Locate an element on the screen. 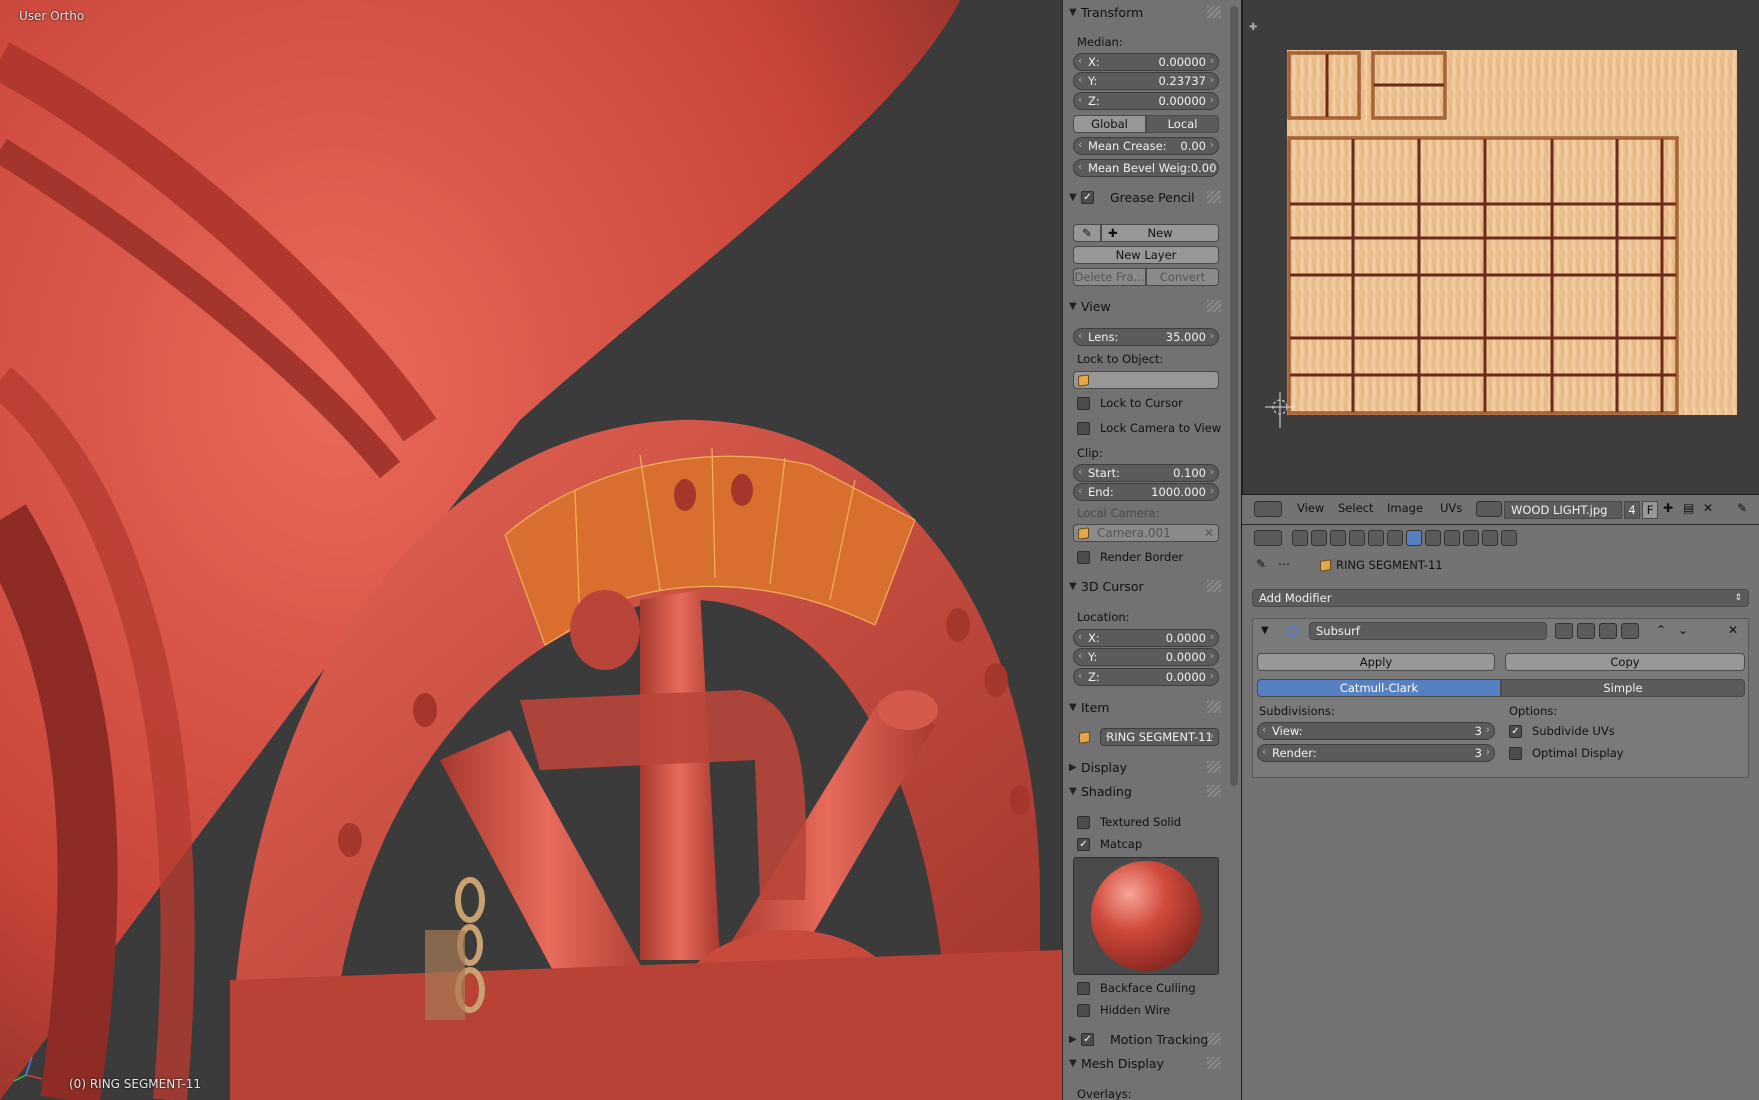  render-layers-tab-icon is located at coordinates (1319, 538).